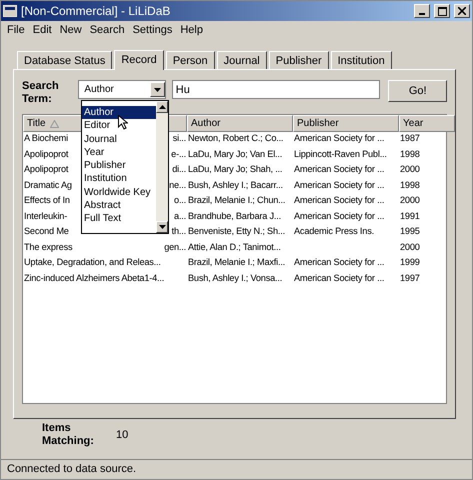  I want to click on status-bar: Connected to data source., so click(236, 469).